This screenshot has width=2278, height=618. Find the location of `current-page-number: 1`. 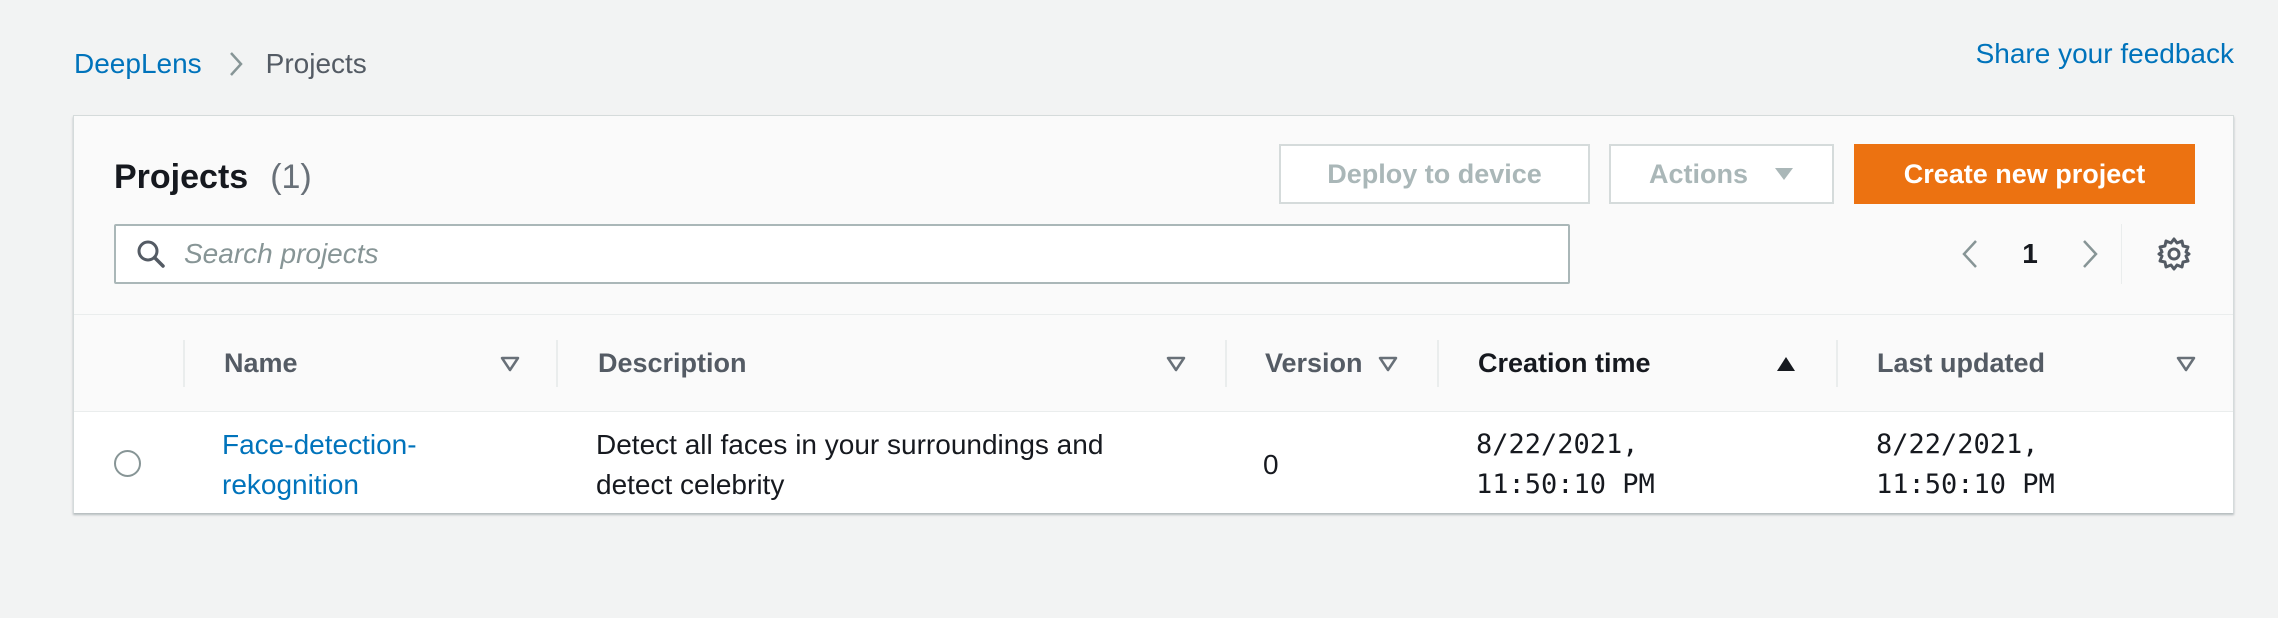

current-page-number: 1 is located at coordinates (2030, 254).